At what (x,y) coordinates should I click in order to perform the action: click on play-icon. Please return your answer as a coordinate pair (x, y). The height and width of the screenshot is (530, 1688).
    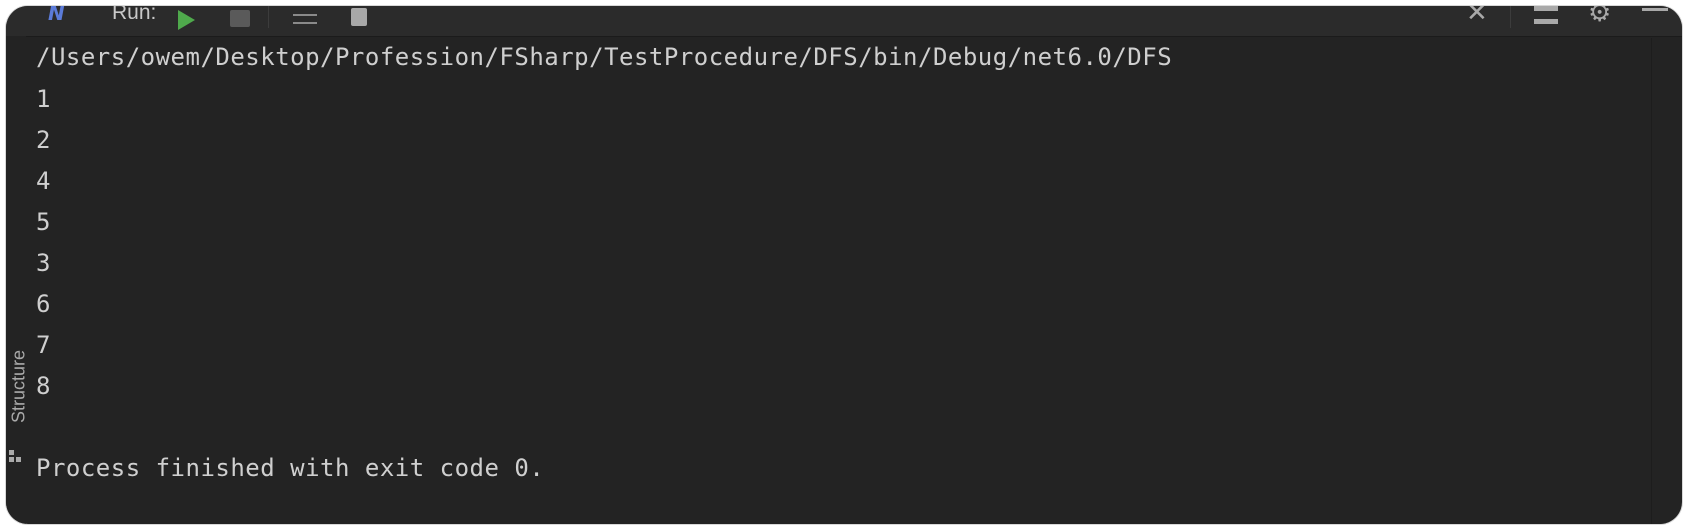
    Looking at the image, I should click on (186, 20).